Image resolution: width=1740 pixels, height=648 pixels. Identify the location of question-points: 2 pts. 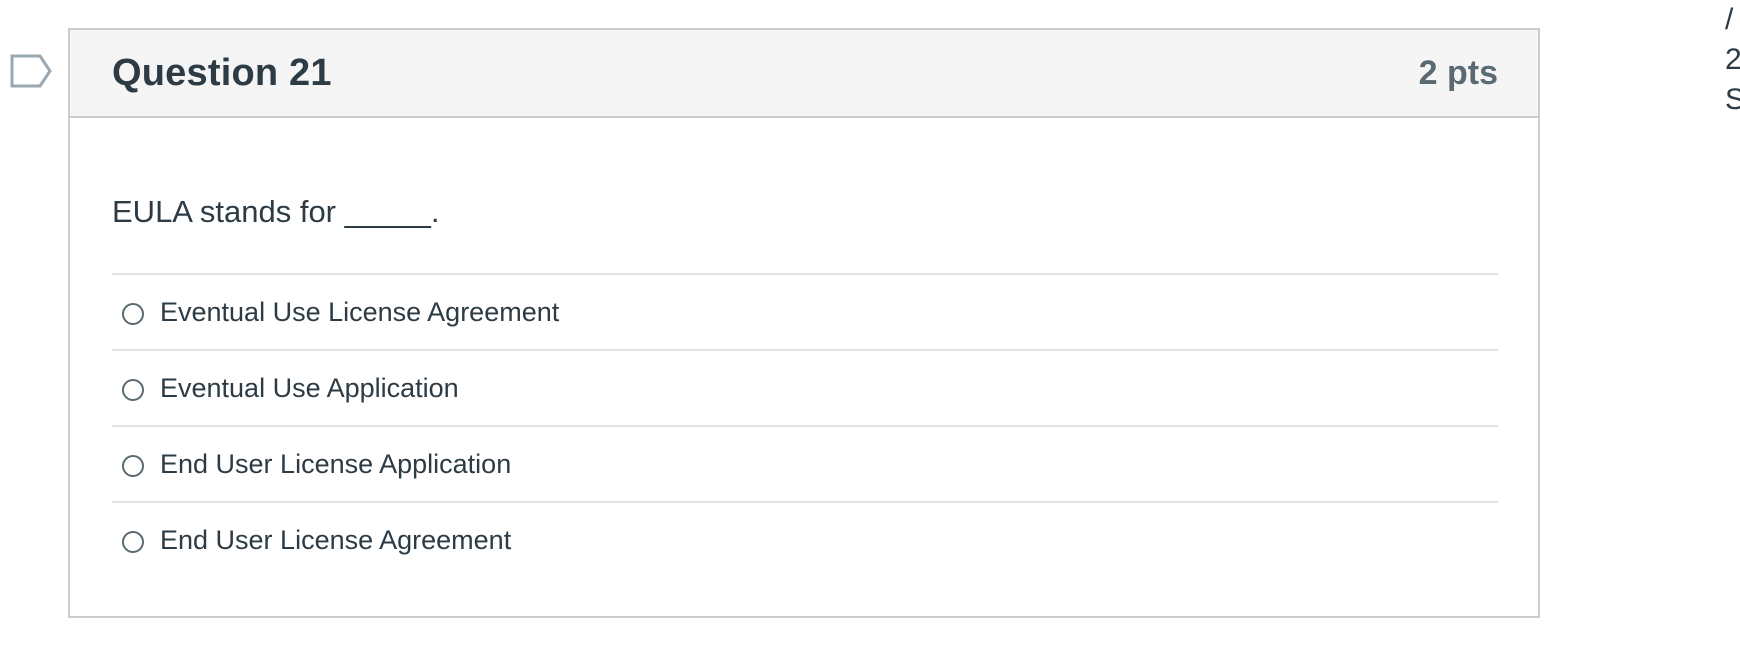
(1458, 72).